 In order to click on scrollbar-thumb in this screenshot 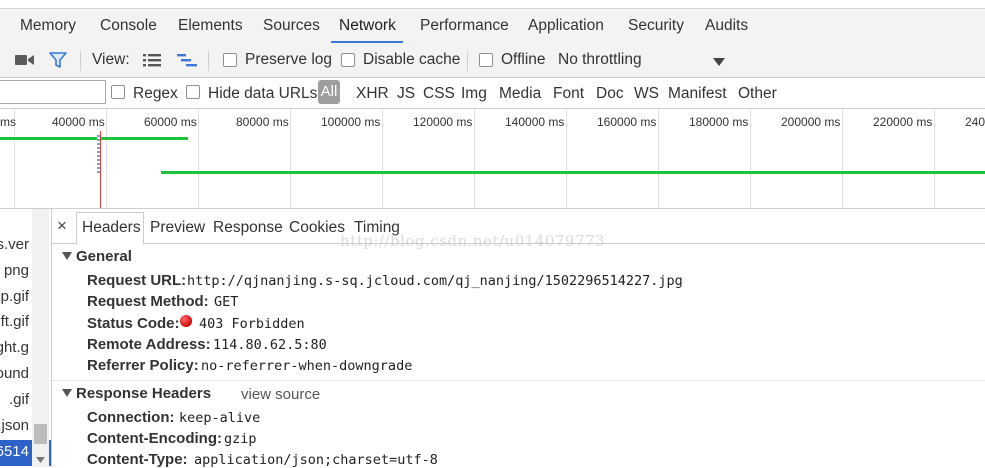, I will do `click(40, 434)`.